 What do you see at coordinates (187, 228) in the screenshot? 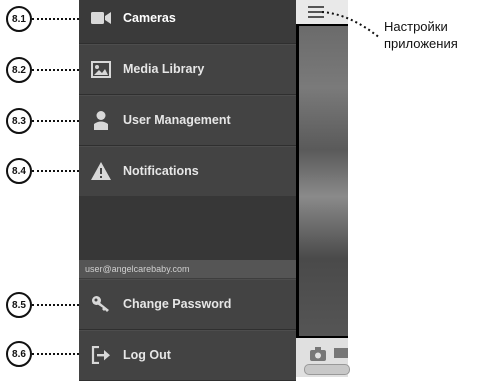
I see `menu-spacer` at bounding box center [187, 228].